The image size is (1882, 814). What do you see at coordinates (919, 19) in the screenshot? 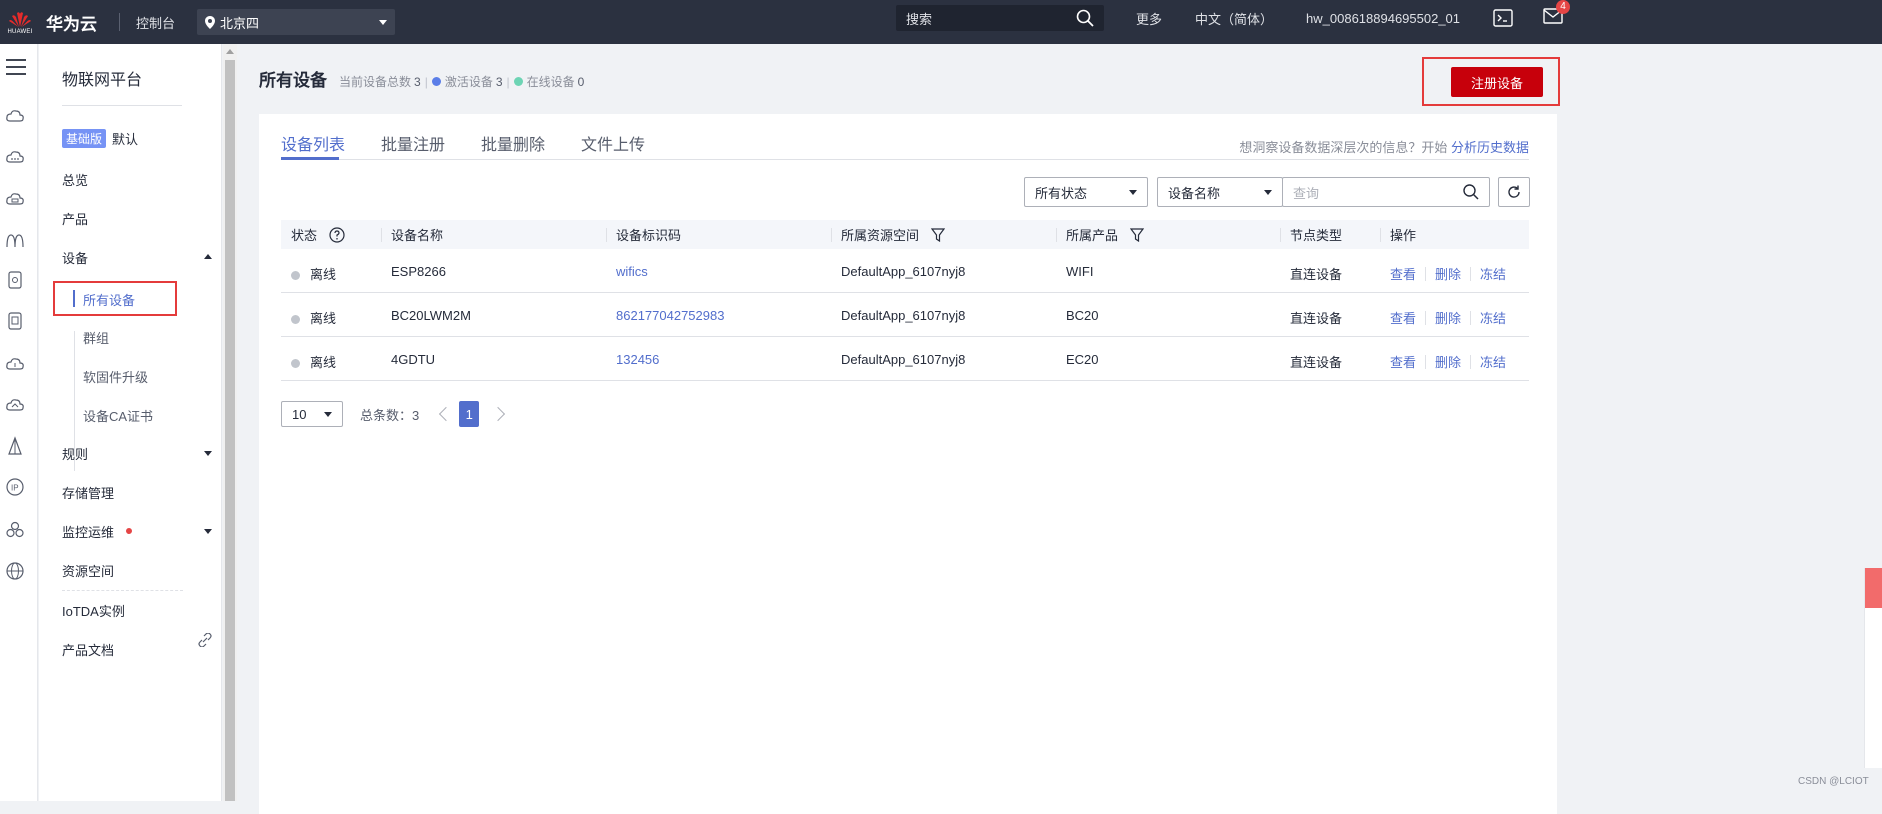
I see `search-placeholder: 搜索` at bounding box center [919, 19].